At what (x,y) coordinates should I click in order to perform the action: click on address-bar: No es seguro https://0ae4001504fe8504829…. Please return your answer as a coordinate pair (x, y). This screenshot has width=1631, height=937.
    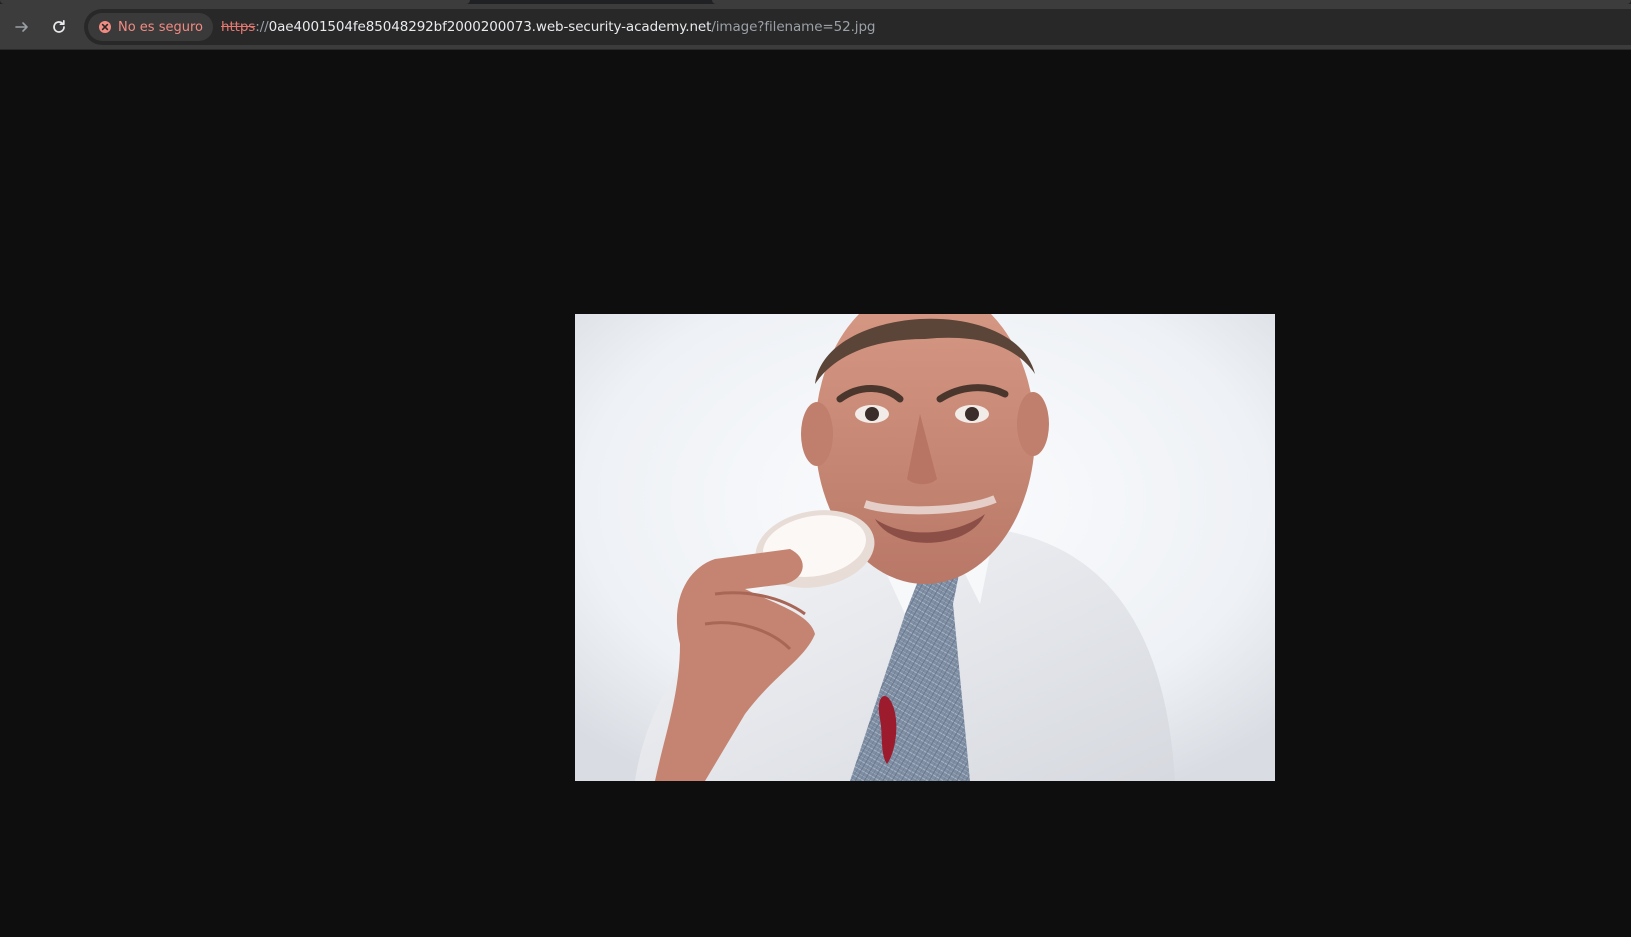
    Looking at the image, I should click on (857, 27).